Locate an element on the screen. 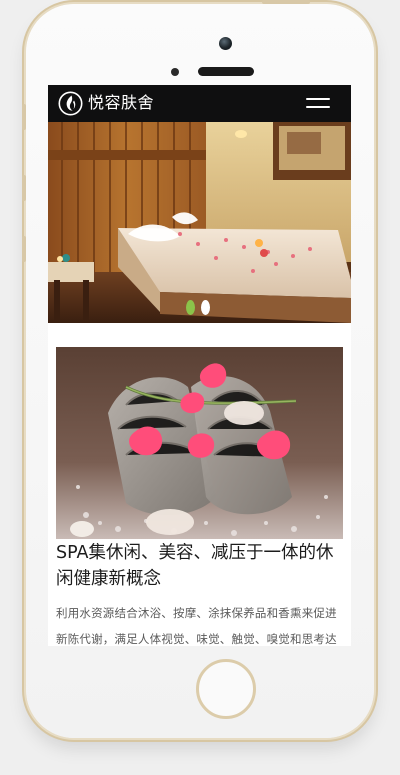 The width and height of the screenshot is (400, 775). slider-dots is located at coordinates (198, 307).